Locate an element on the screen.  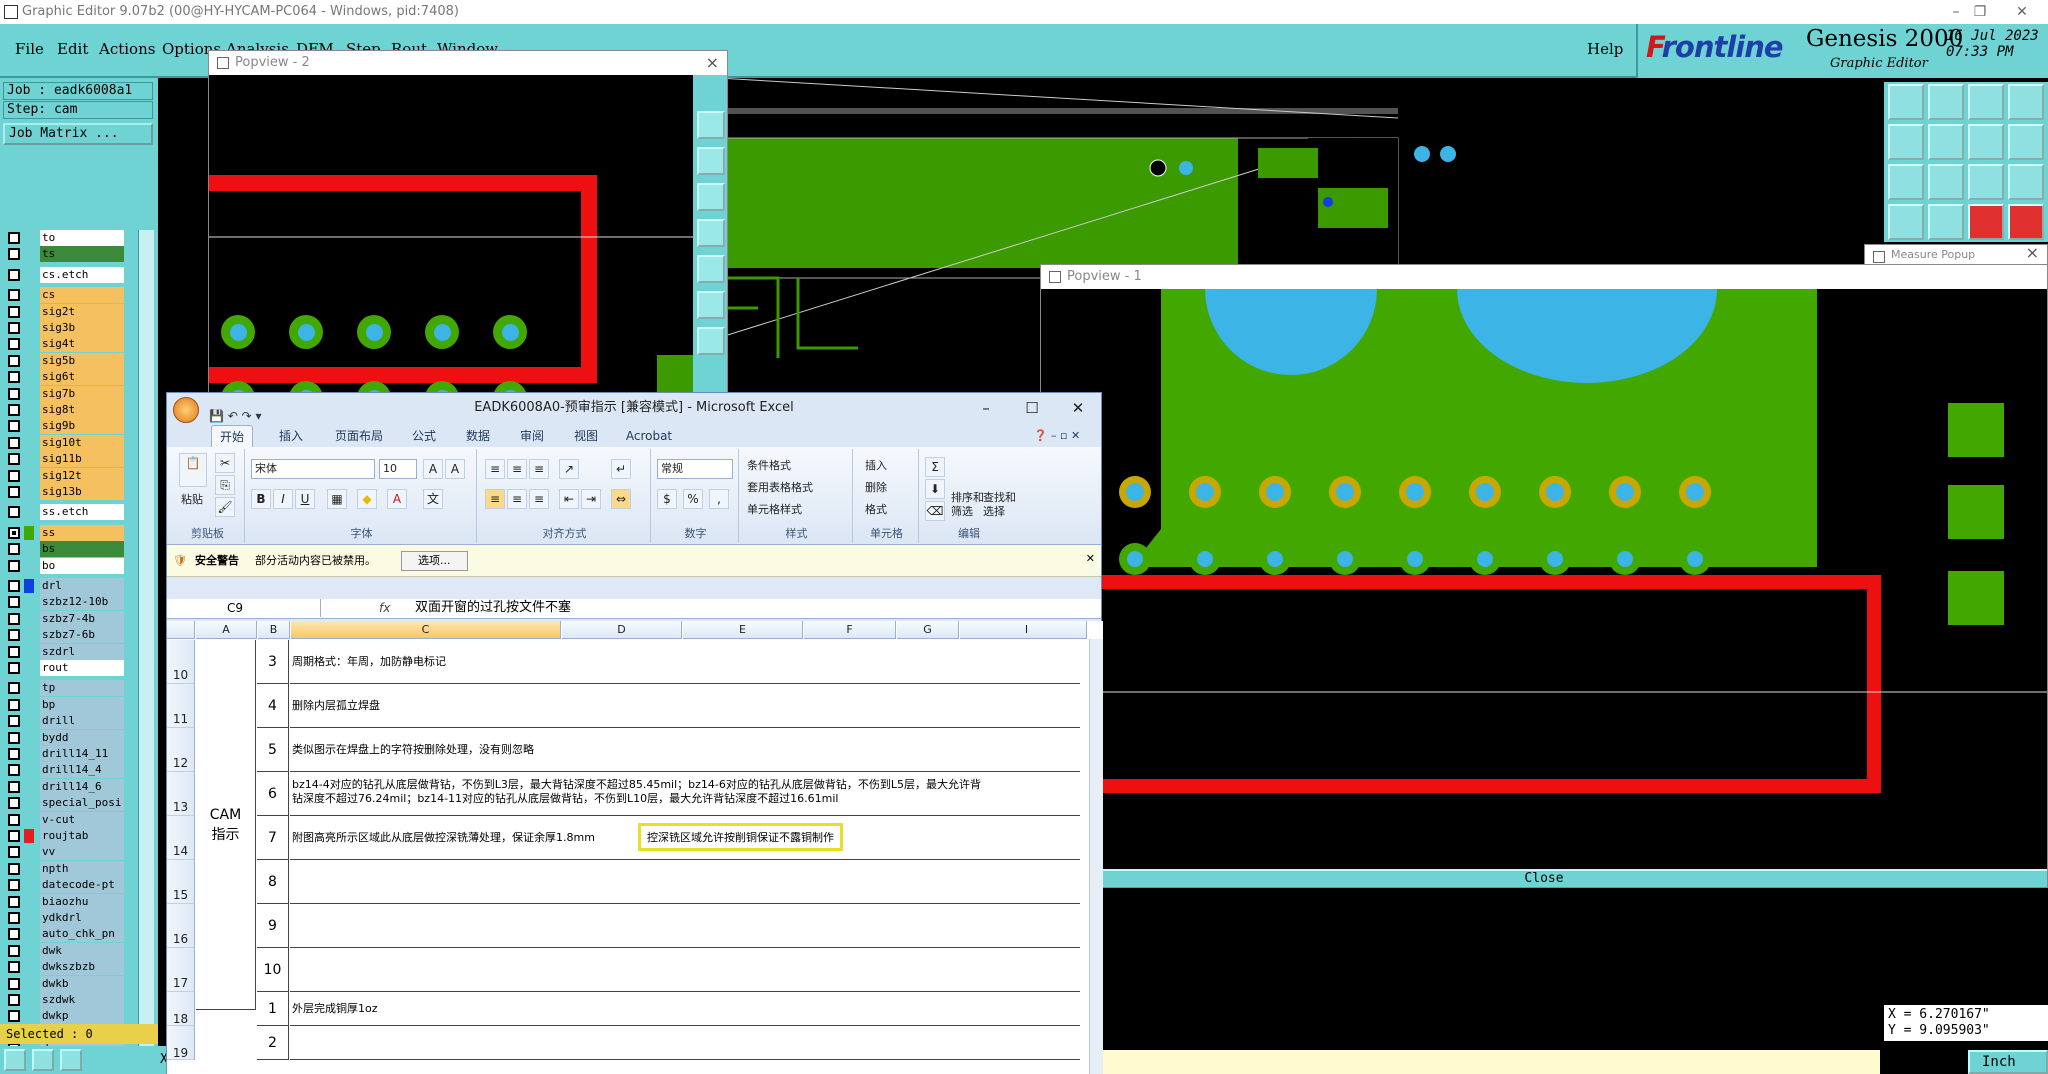
layer-name: drill is located at coordinates (82, 721).